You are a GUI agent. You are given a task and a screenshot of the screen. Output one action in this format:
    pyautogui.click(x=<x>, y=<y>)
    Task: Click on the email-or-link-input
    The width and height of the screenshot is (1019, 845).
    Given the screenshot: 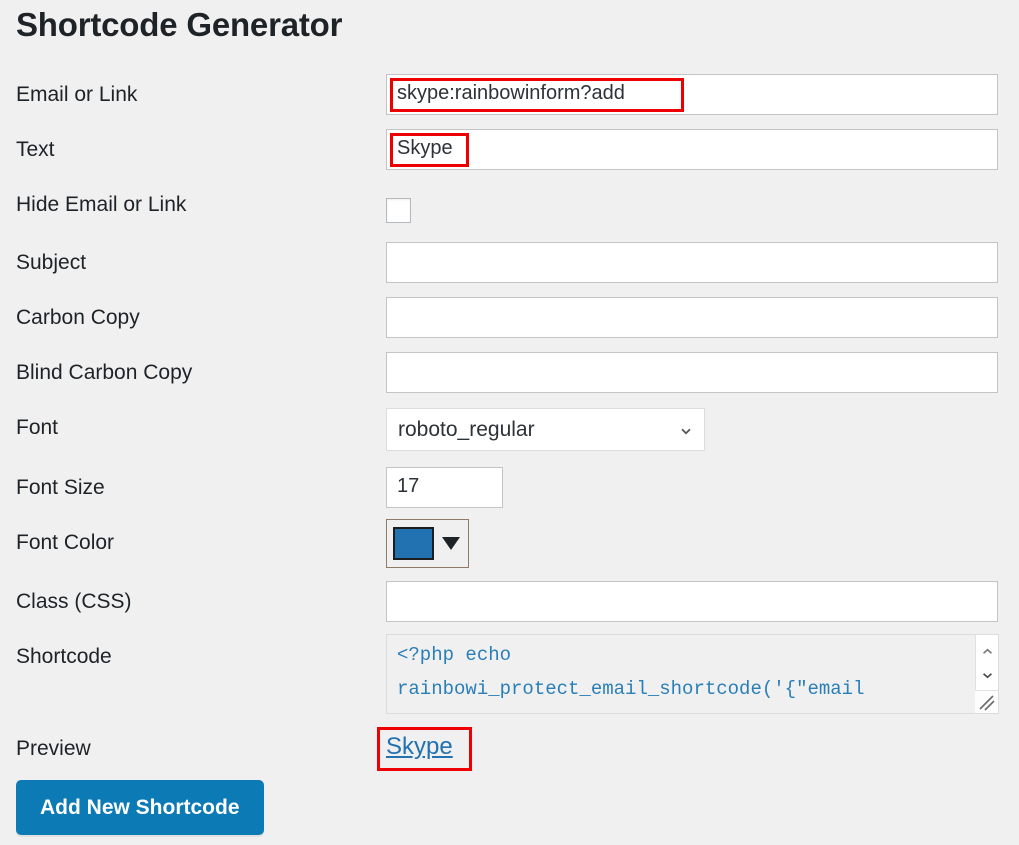 What is the action you would take?
    pyautogui.click(x=692, y=94)
    